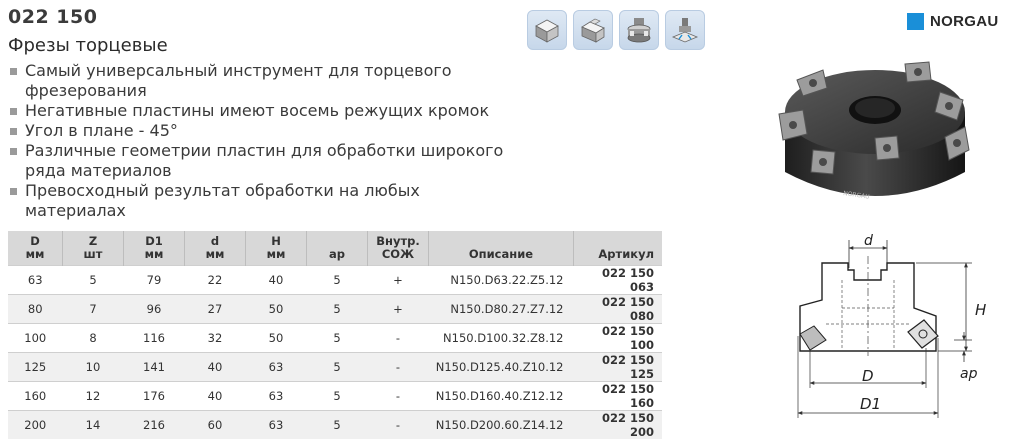 This screenshot has height=439, width=1034. I want to click on feature-item: Угол в плане - 45°, so click(258, 131).